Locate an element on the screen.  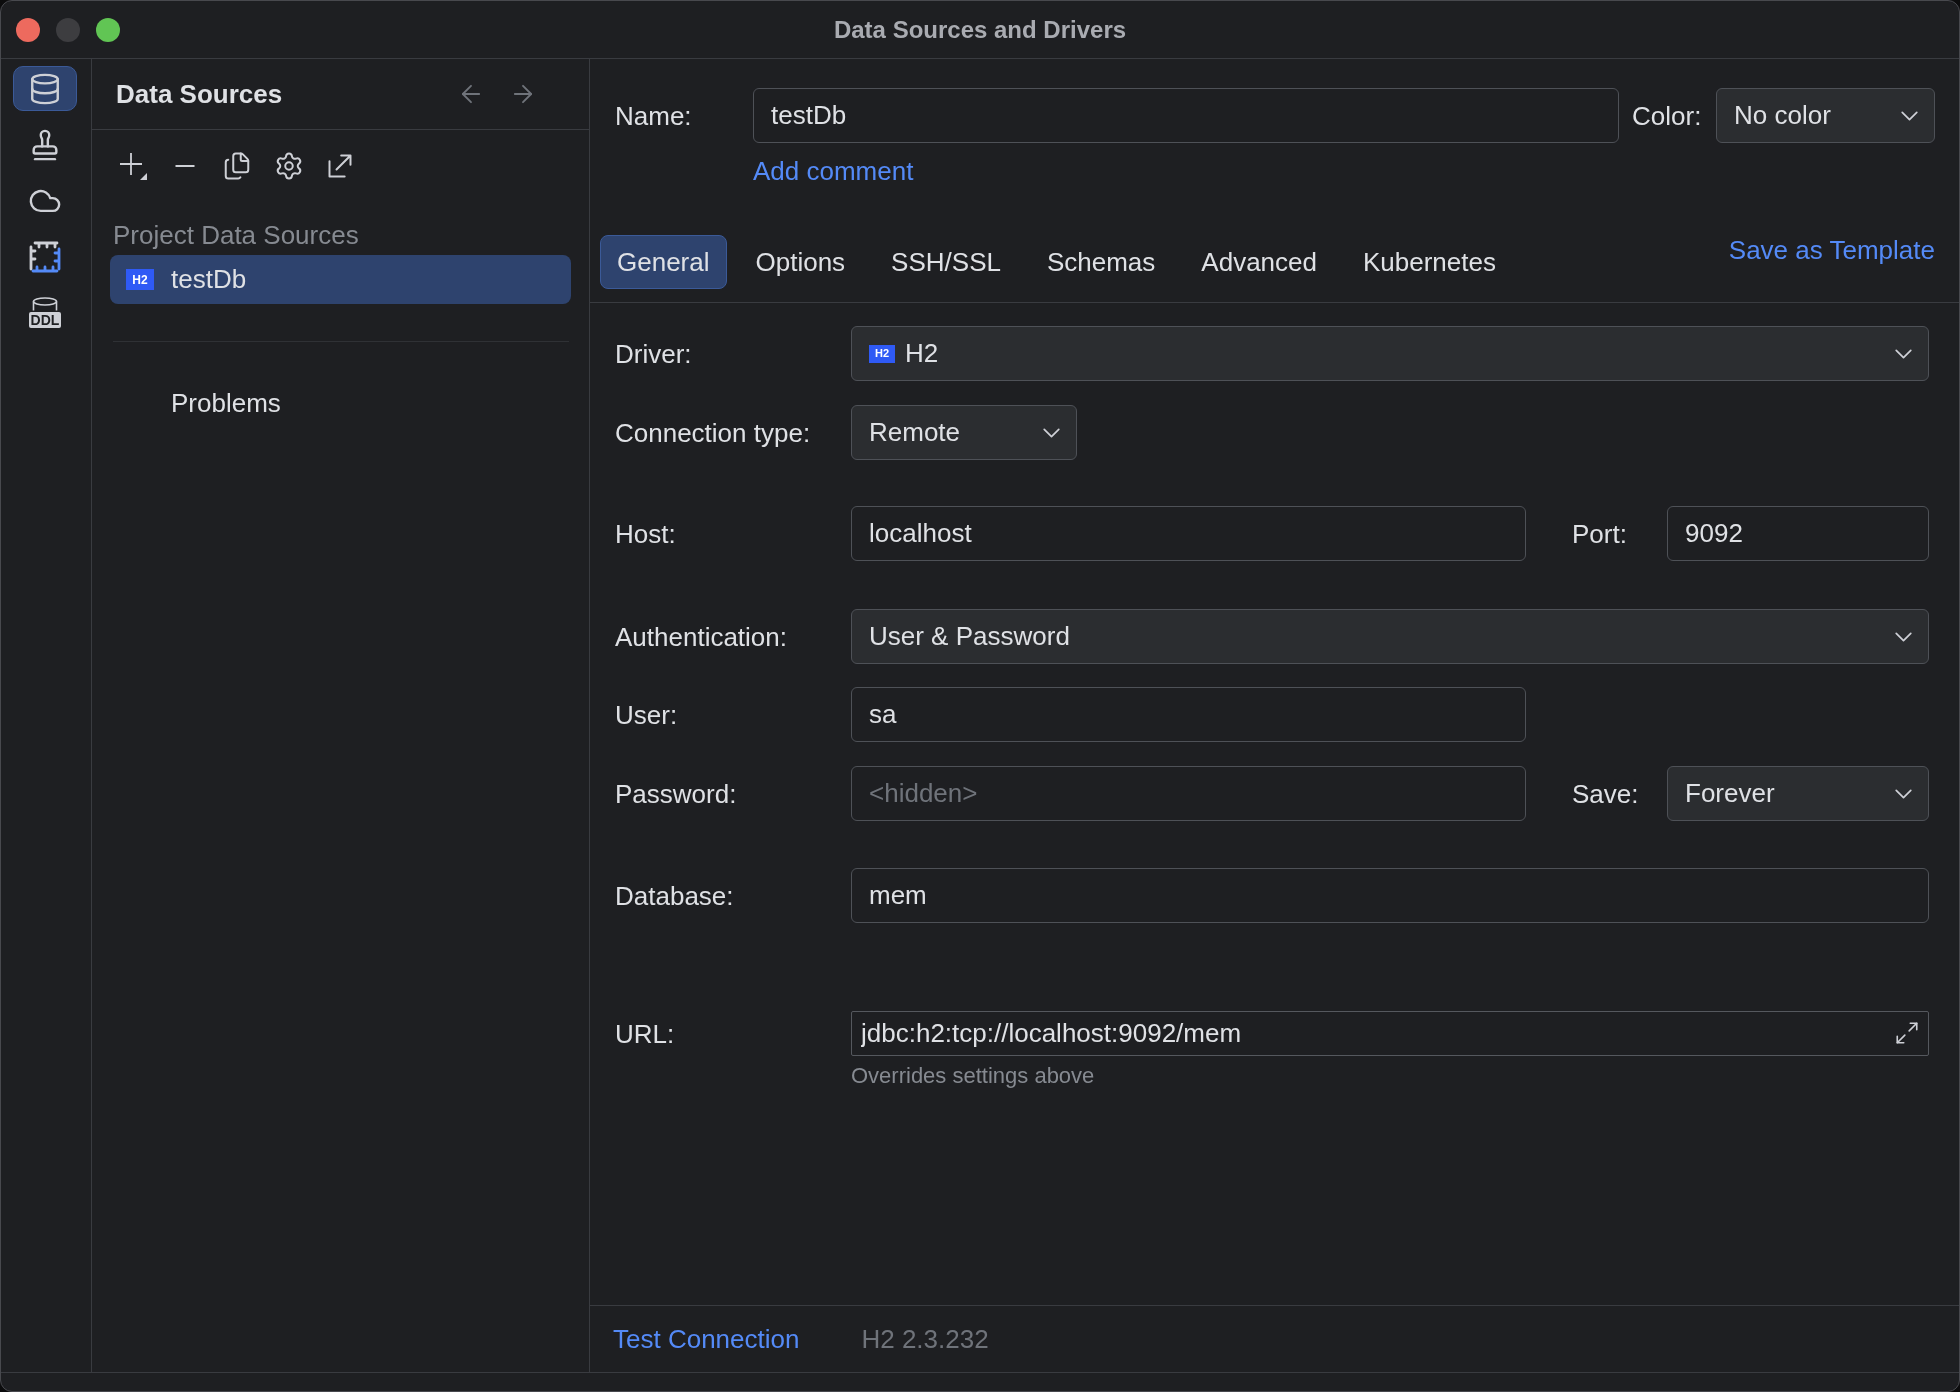
port-label: Port: is located at coordinates (1599, 533).